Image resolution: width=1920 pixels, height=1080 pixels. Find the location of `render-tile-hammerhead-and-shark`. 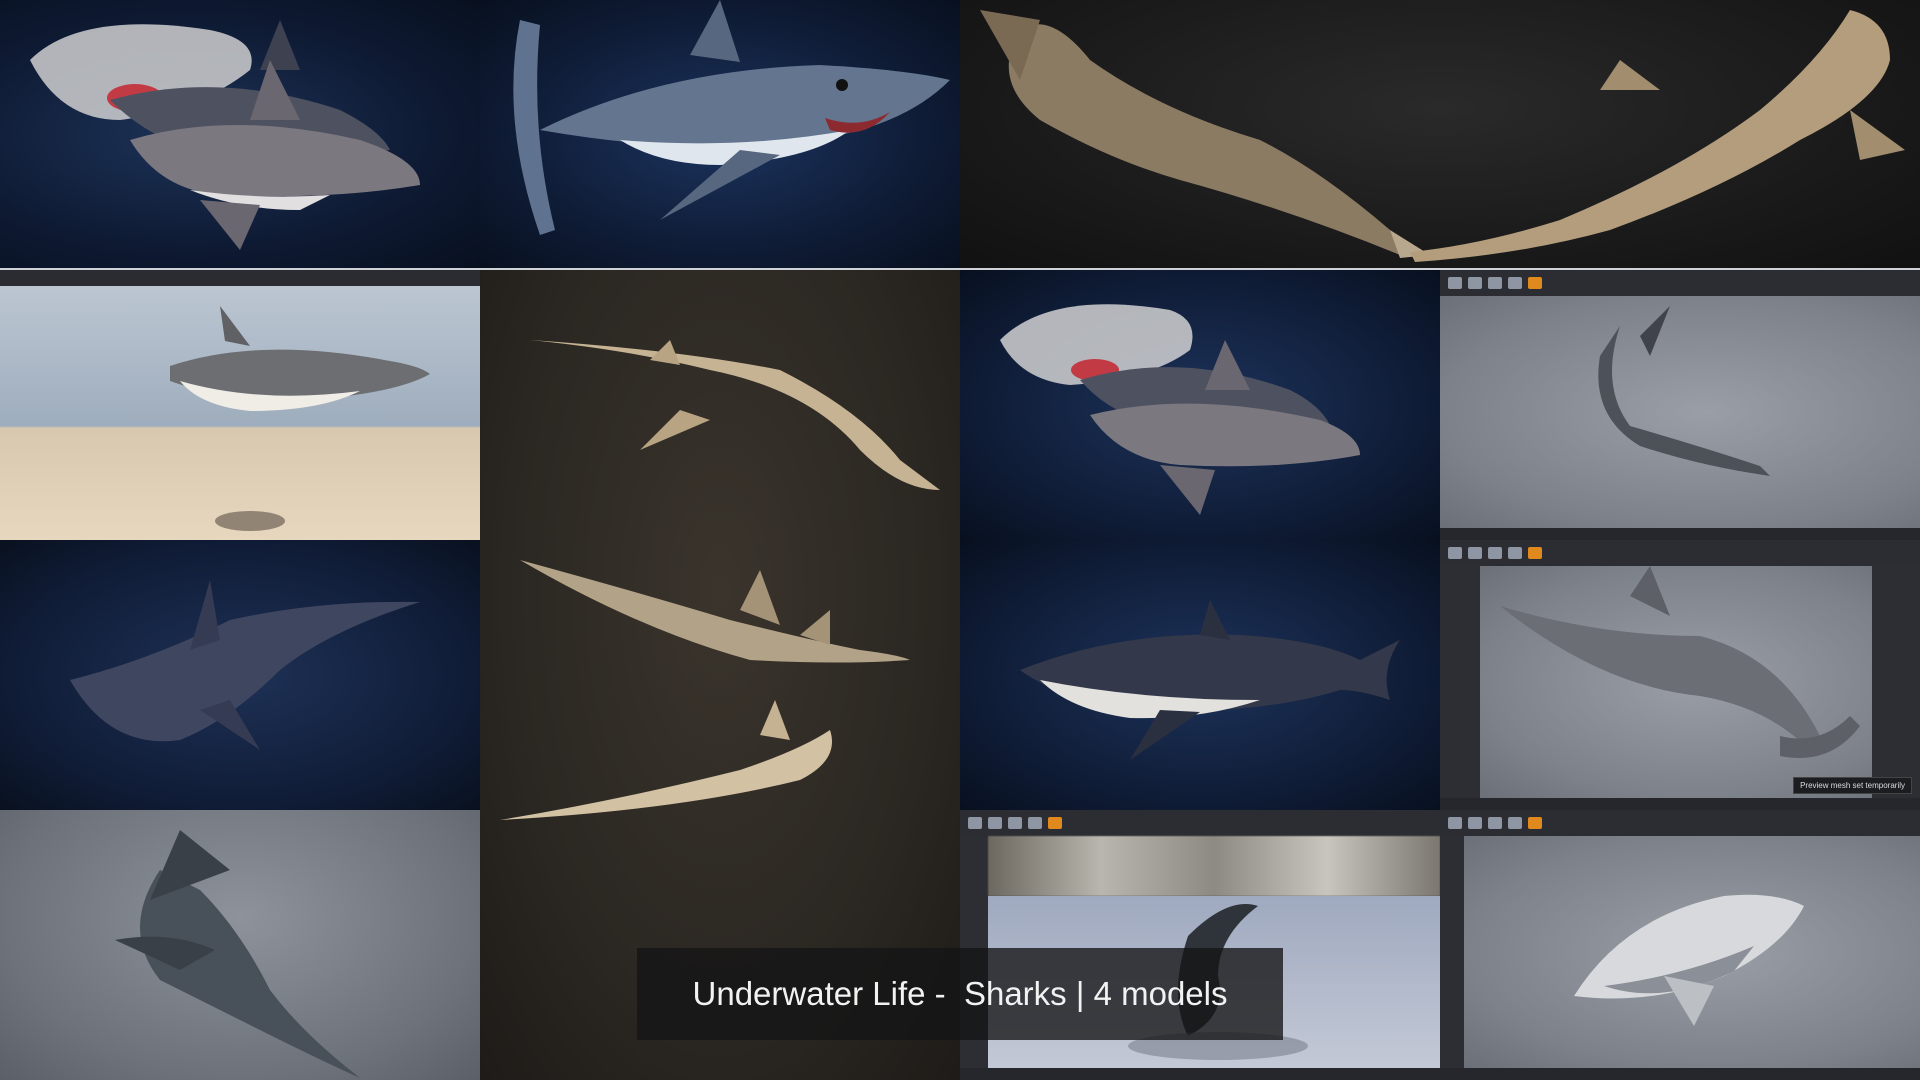

render-tile-hammerhead-and-shark is located at coordinates (240, 134).